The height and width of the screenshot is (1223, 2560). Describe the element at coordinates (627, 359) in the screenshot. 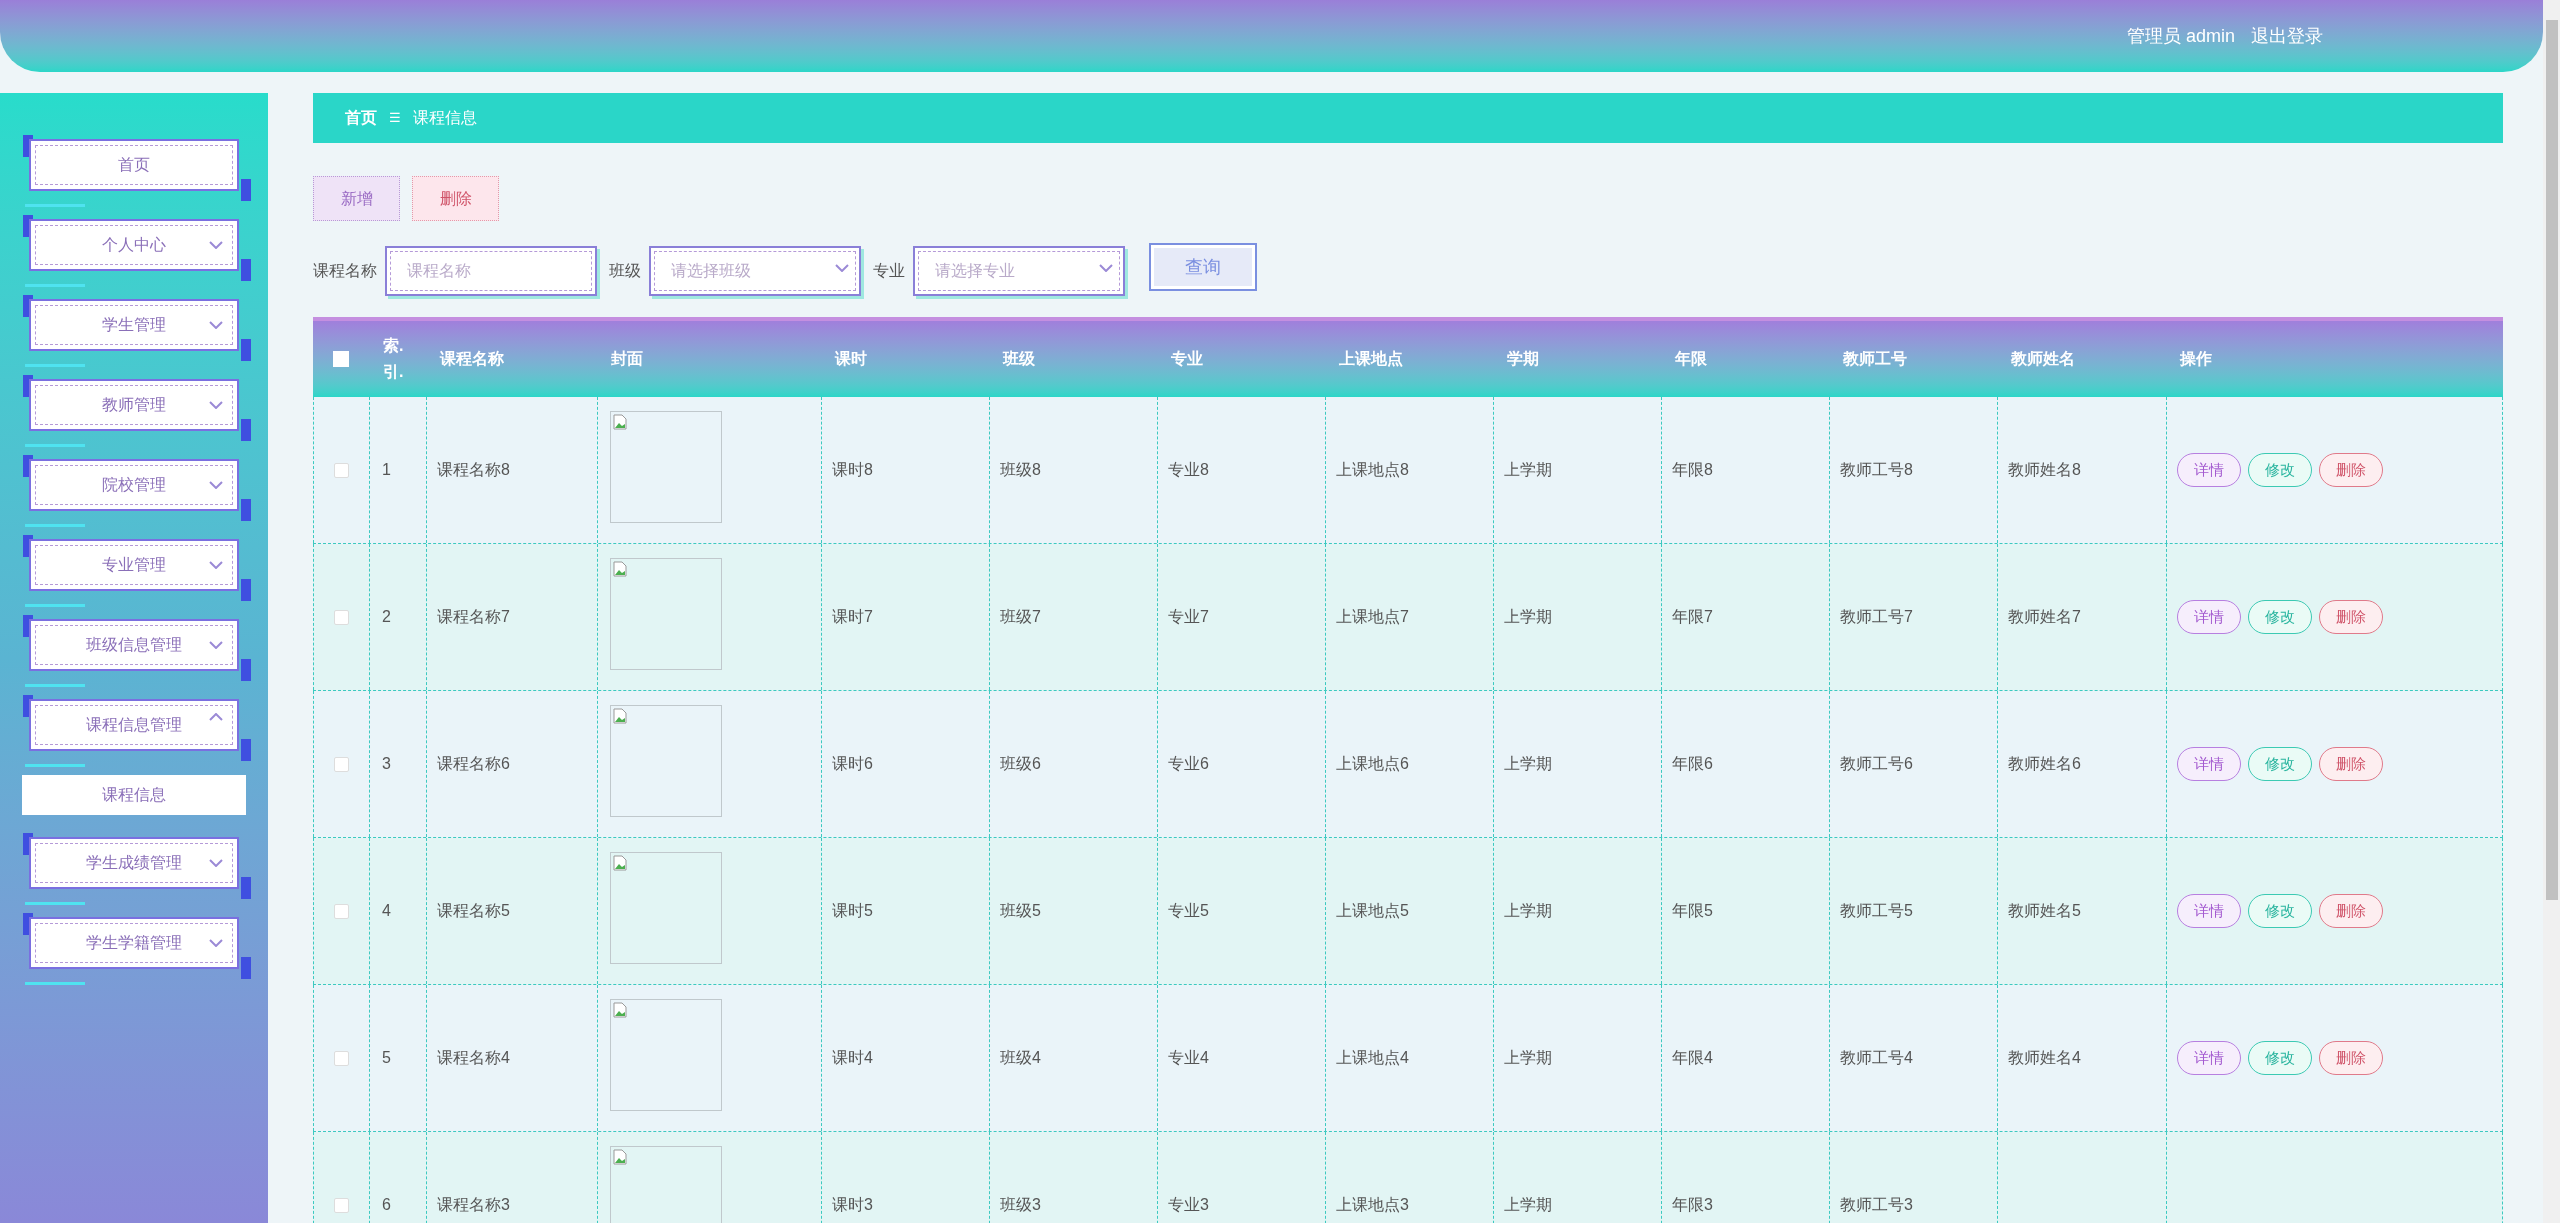

I see `column-header: 封面` at that location.